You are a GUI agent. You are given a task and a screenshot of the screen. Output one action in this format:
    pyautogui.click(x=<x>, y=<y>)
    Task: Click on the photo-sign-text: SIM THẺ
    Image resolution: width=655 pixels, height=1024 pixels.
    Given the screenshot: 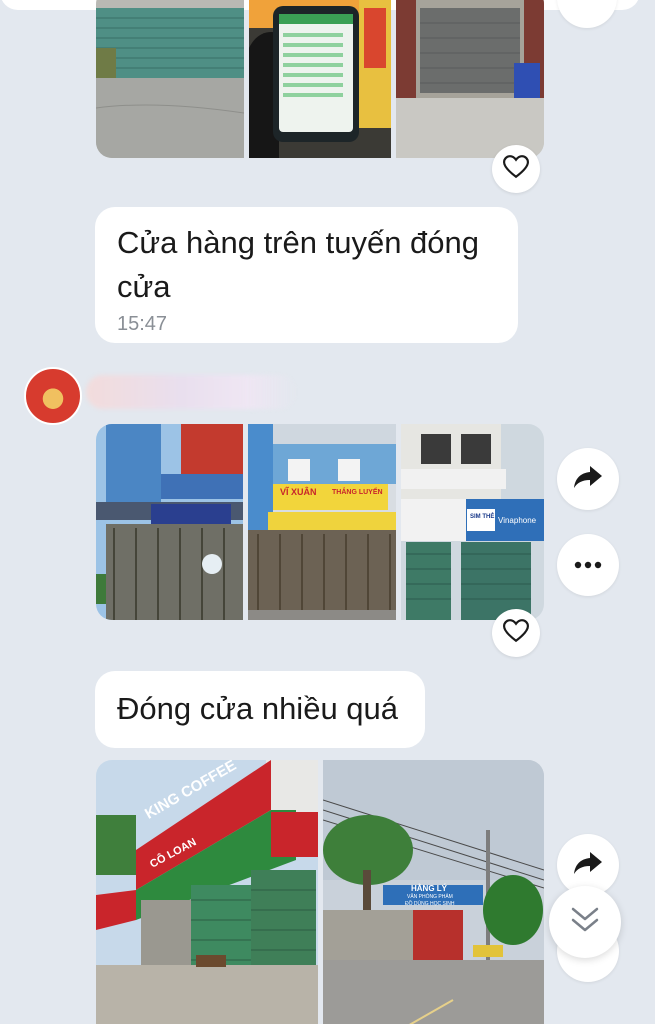 What is the action you would take?
    pyautogui.click(x=482, y=517)
    